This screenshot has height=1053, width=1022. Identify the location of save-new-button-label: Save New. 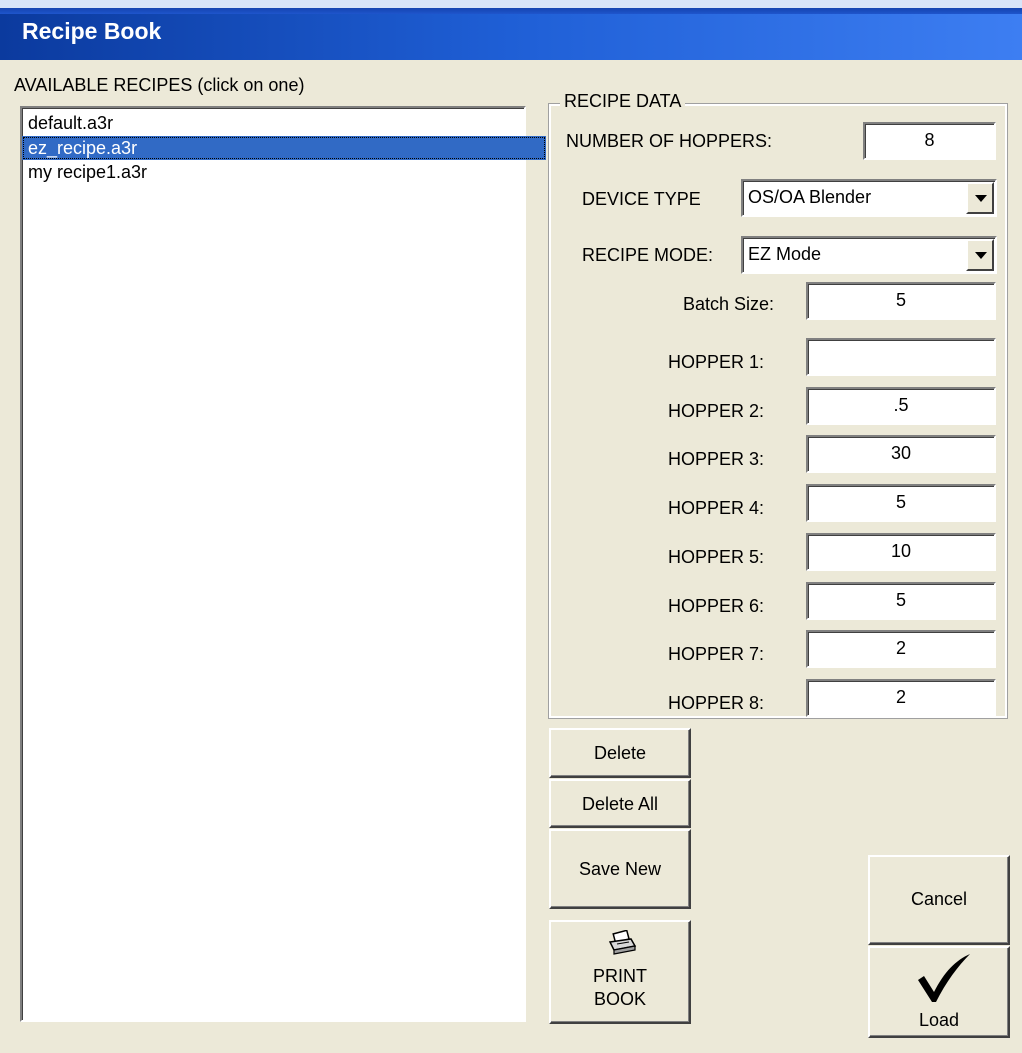
(620, 869).